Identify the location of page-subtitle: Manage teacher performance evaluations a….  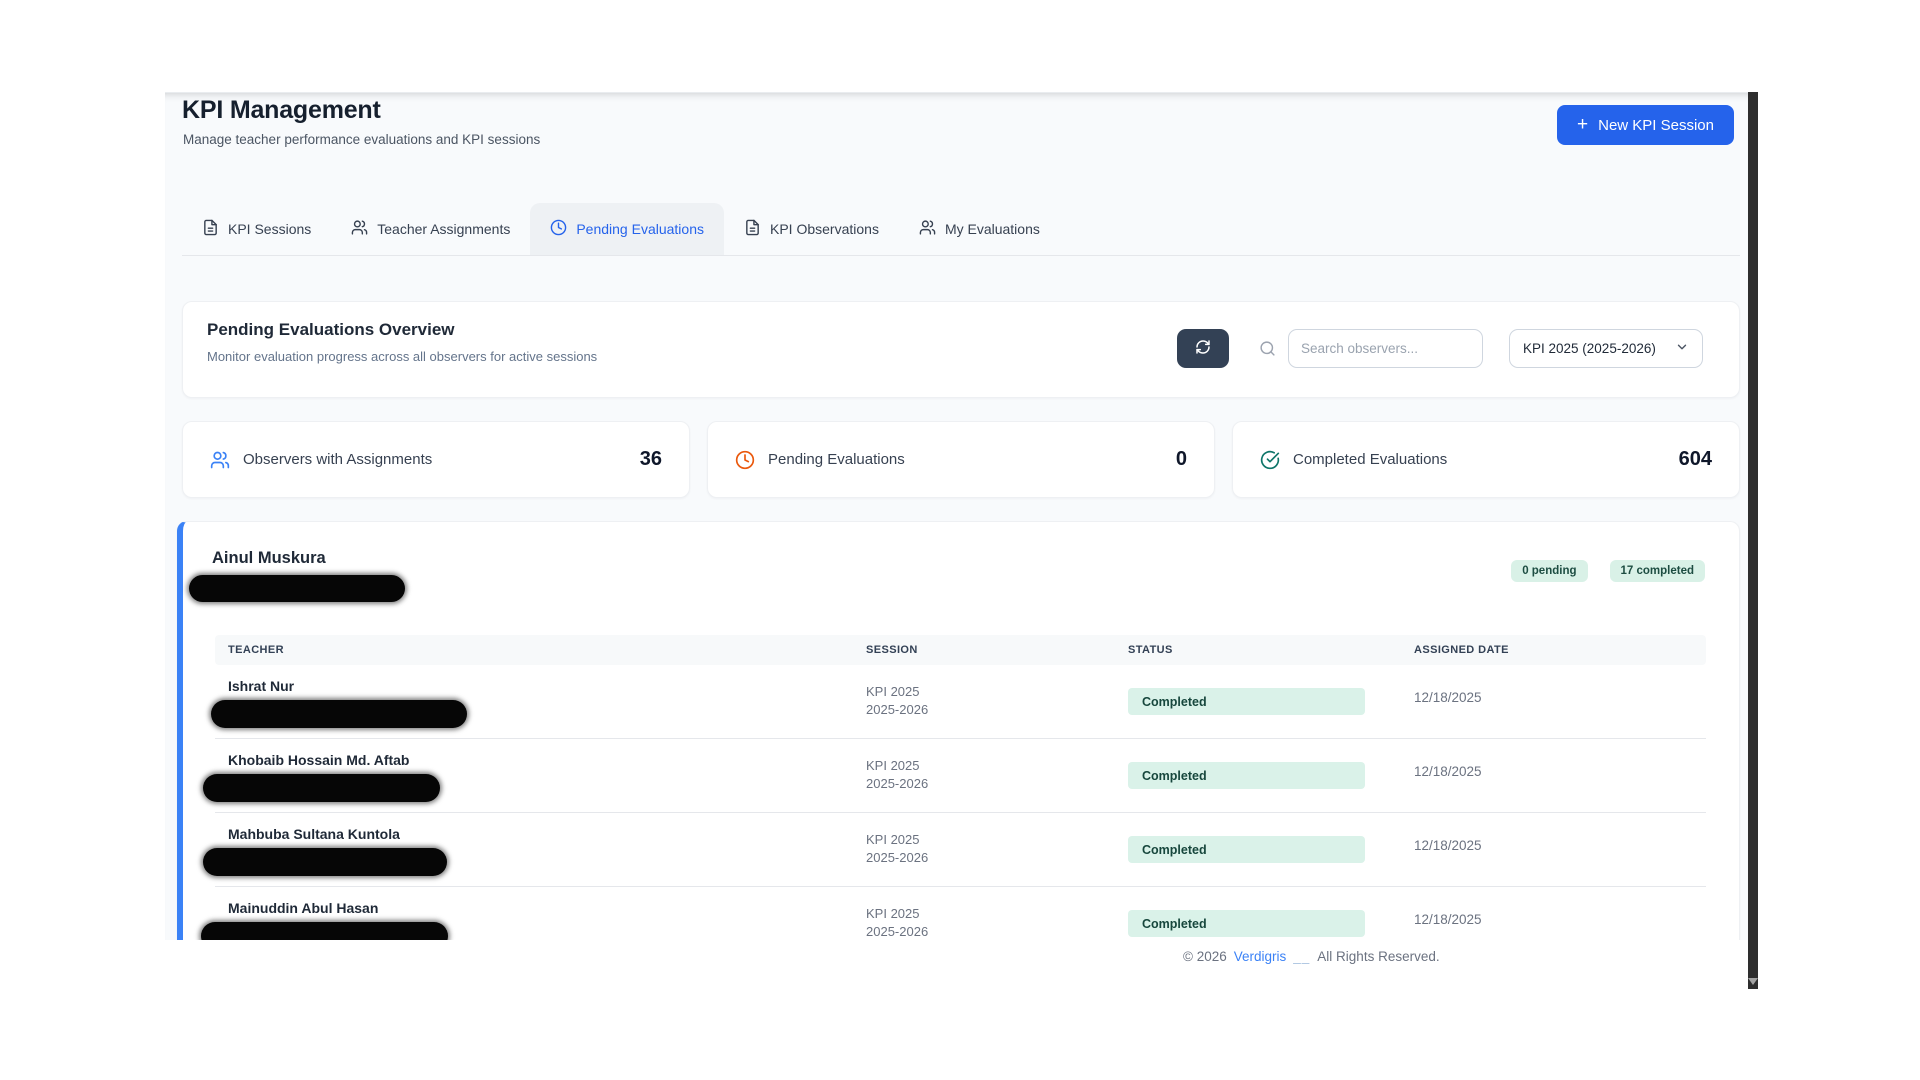
(362, 139).